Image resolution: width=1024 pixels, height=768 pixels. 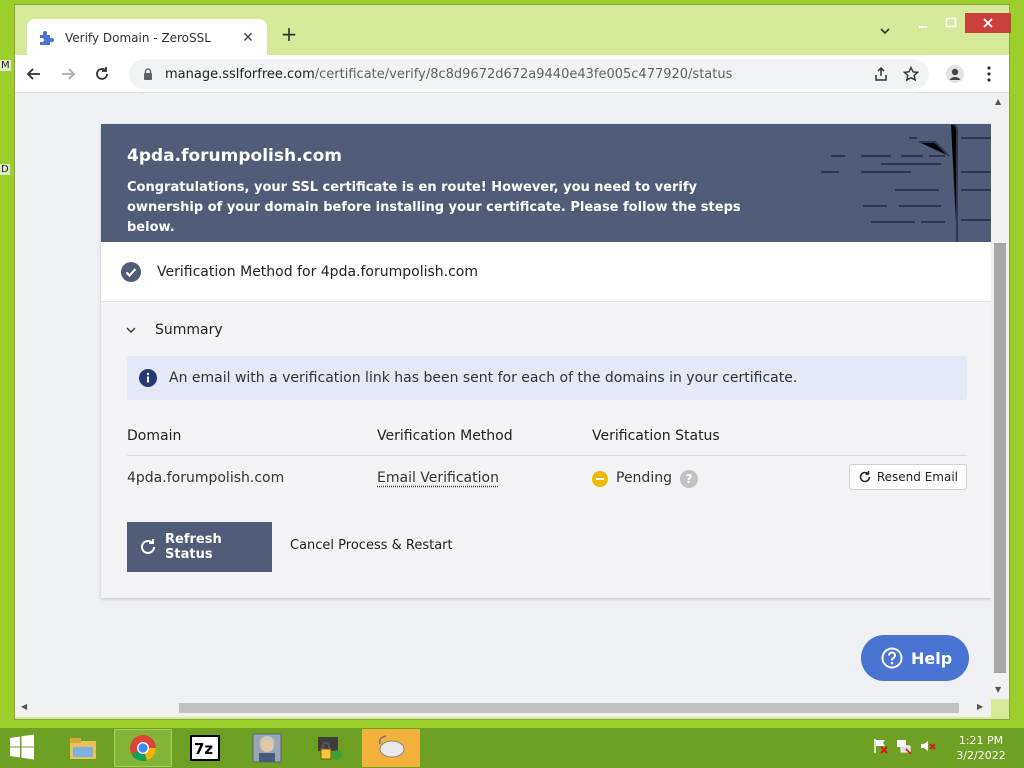 What do you see at coordinates (289, 35) in the screenshot?
I see `new-tab-button: +` at bounding box center [289, 35].